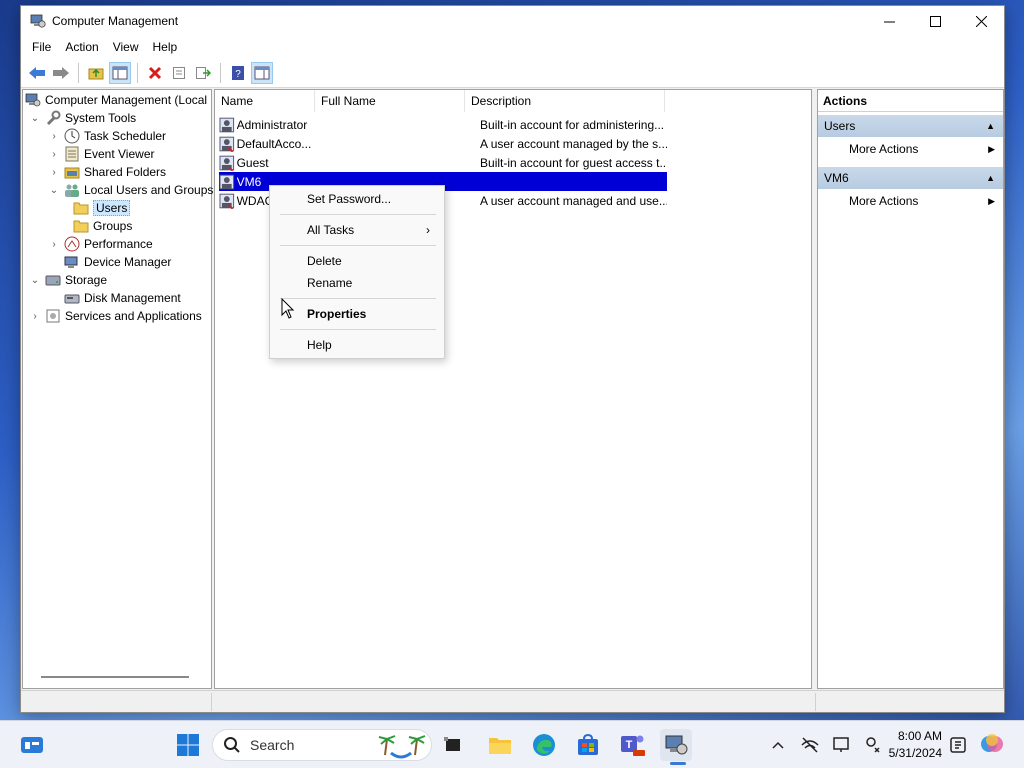 This screenshot has height=768, width=1024. Describe the element at coordinates (179, 73) in the screenshot. I see `properties-button` at that location.